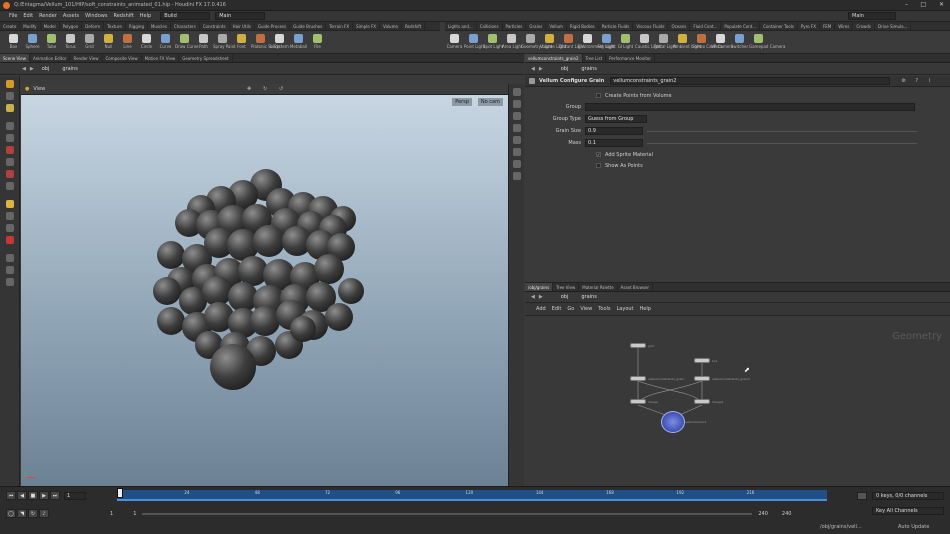 Image resolution: width=950 pixels, height=534 pixels. I want to click on shelf-tab: Terrain FX, so click(340, 26).